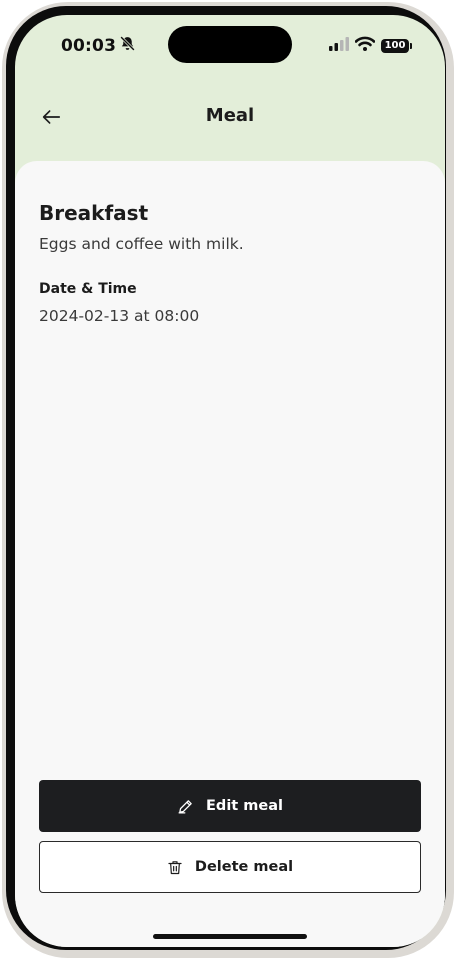  What do you see at coordinates (339, 45) in the screenshot?
I see `cellular-signal-icon` at bounding box center [339, 45].